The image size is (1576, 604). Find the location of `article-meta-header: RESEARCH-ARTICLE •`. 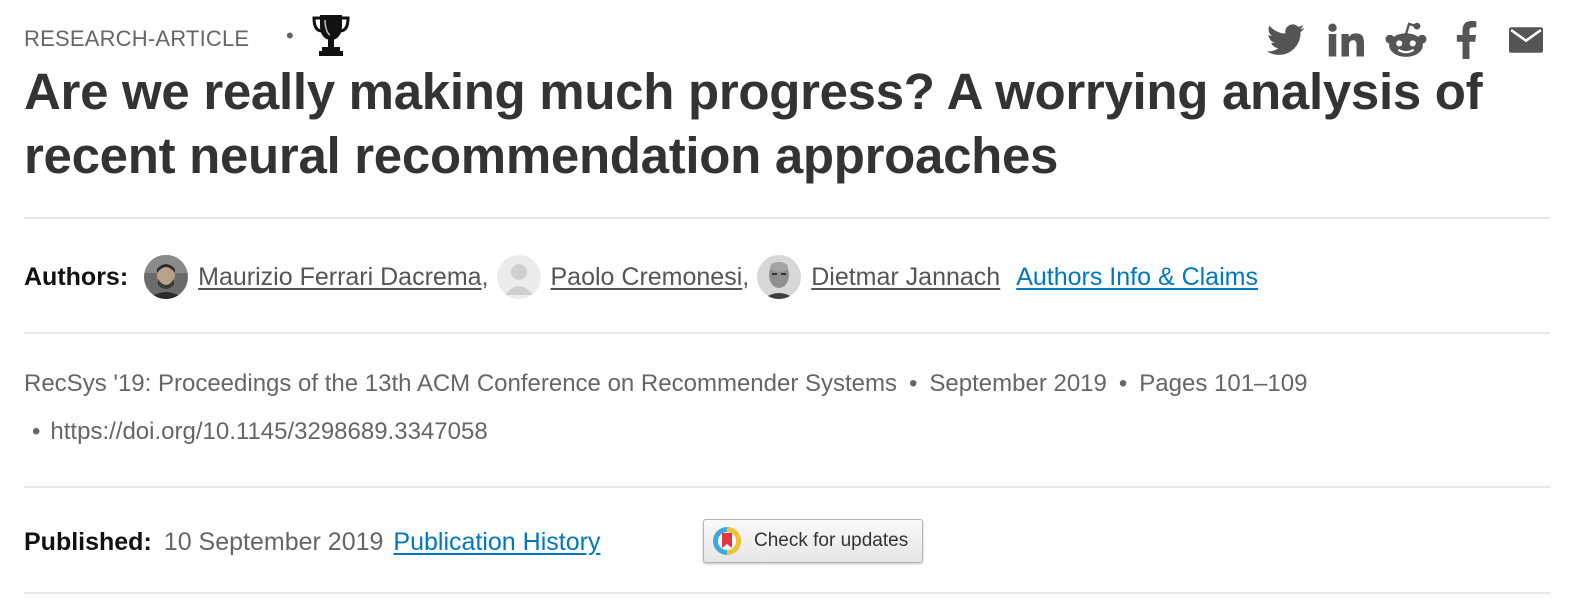

article-meta-header: RESEARCH-ARTICLE • is located at coordinates (790, 36).